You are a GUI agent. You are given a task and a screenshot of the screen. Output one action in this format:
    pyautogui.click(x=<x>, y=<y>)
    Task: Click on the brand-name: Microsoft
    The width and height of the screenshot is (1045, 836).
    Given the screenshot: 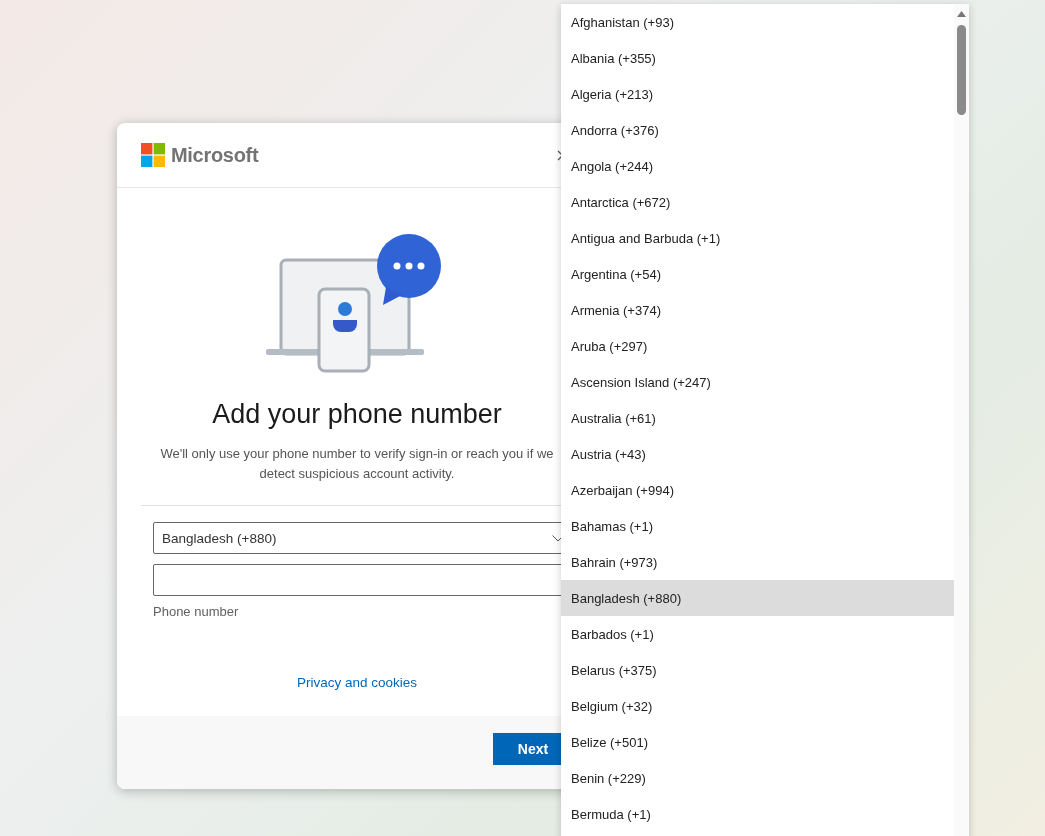 What is the action you would take?
    pyautogui.click(x=215, y=155)
    